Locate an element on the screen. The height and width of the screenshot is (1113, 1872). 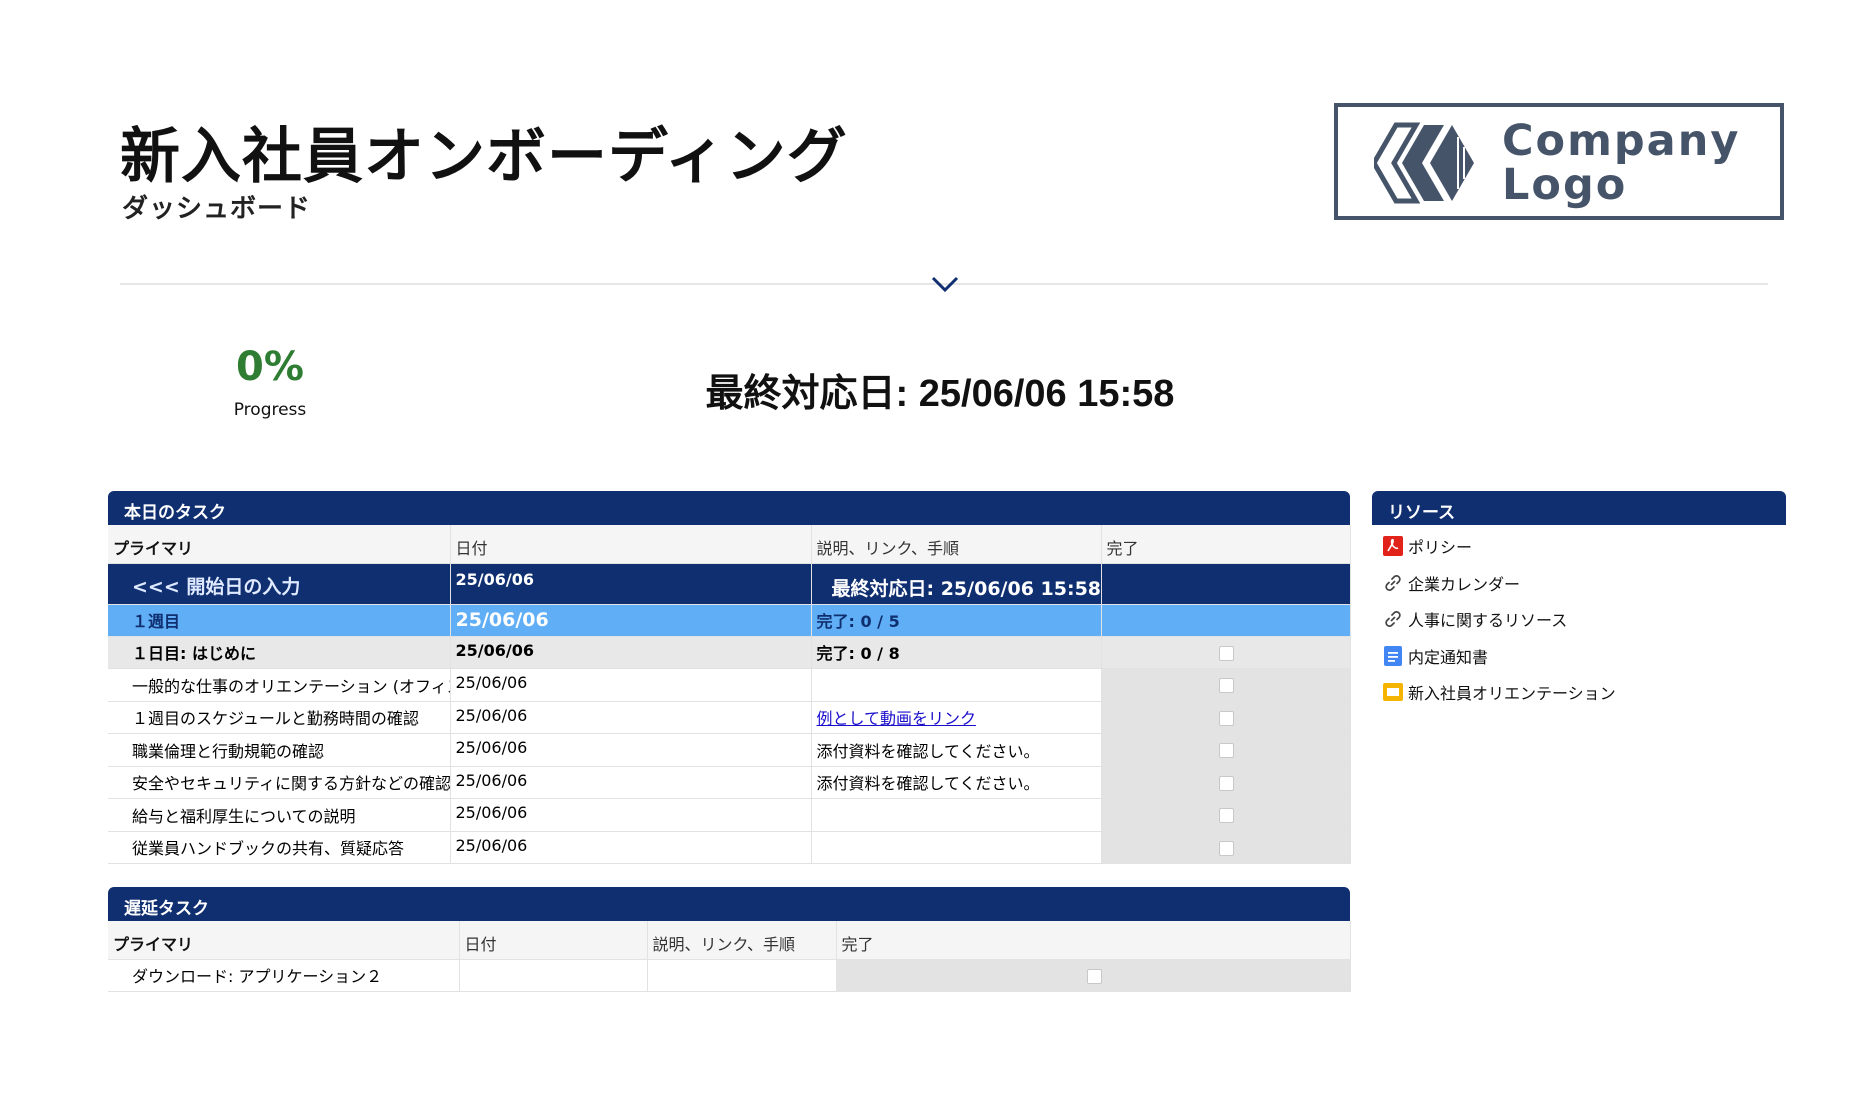
resource-item-hr: 人事に関するリソース is located at coordinates (1499, 619).